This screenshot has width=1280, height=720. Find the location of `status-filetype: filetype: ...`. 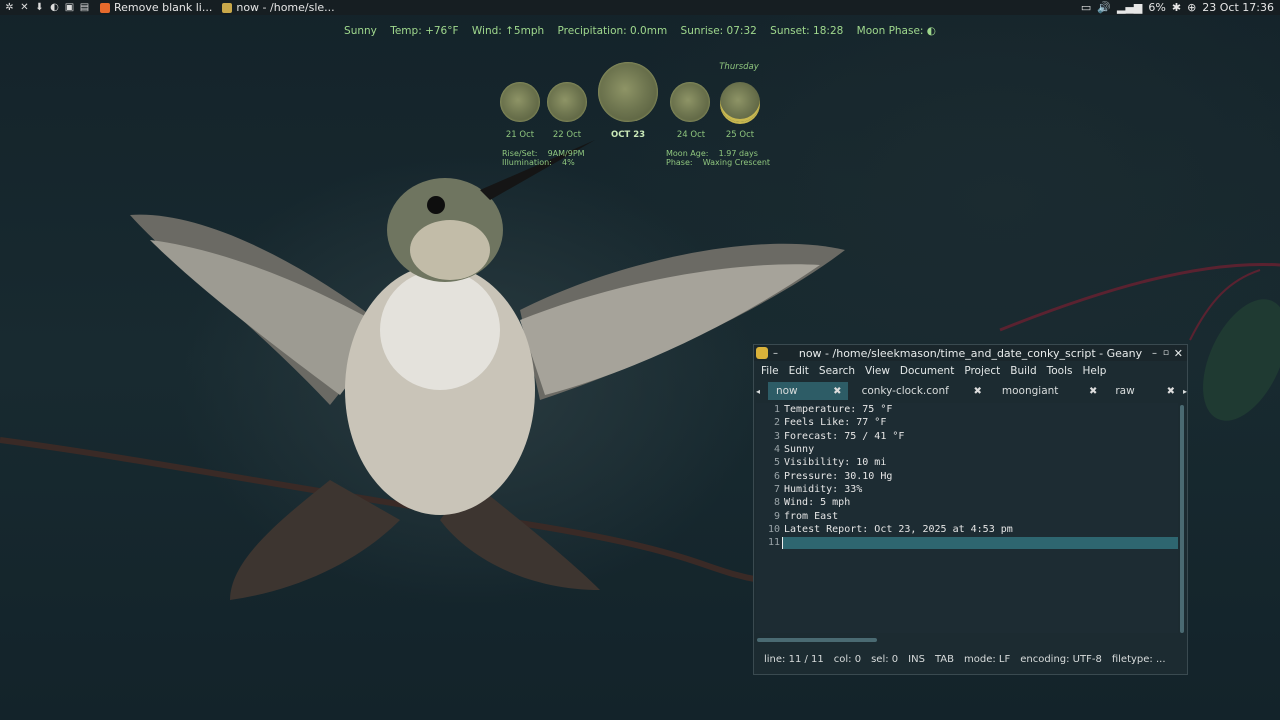

status-filetype: filetype: ... is located at coordinates (1138, 659).